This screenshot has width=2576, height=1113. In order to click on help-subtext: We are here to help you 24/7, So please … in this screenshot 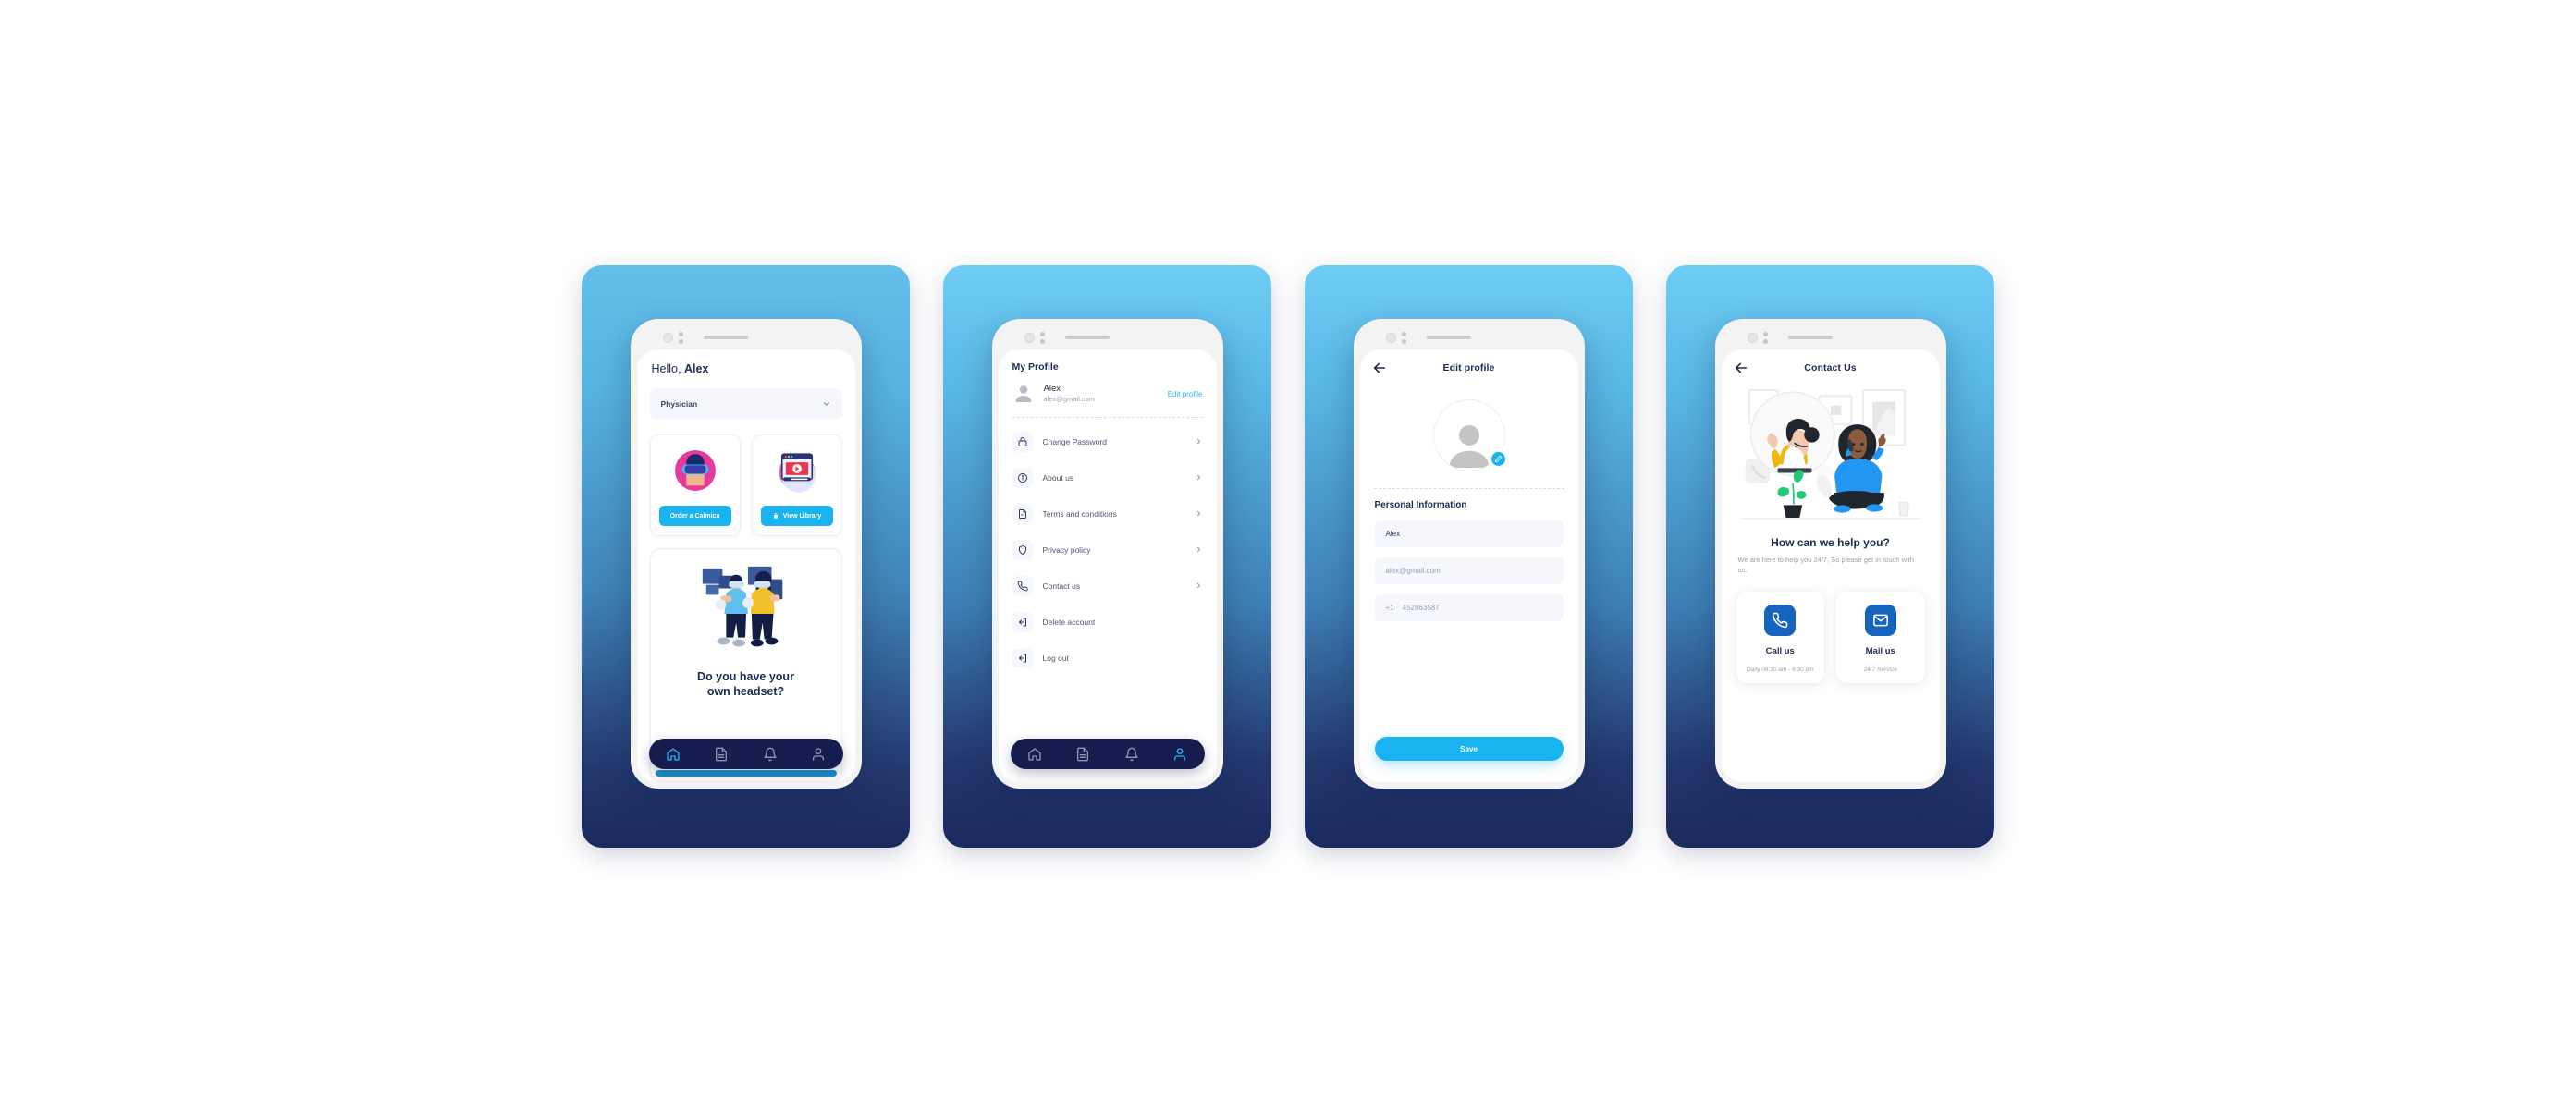, I will do `click(1825, 565)`.